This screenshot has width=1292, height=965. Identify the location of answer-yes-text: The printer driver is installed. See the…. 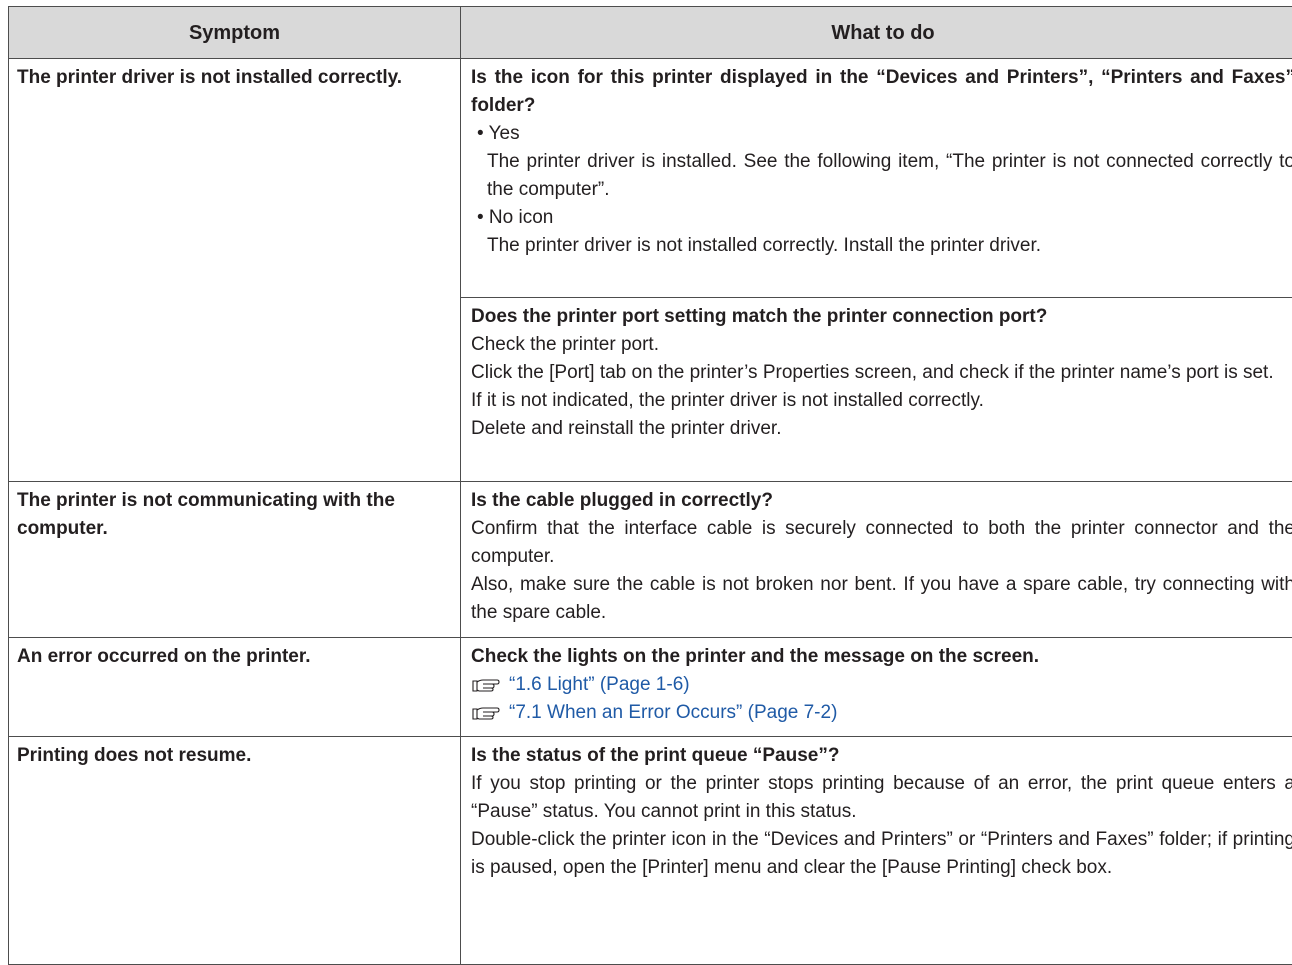
(881, 176).